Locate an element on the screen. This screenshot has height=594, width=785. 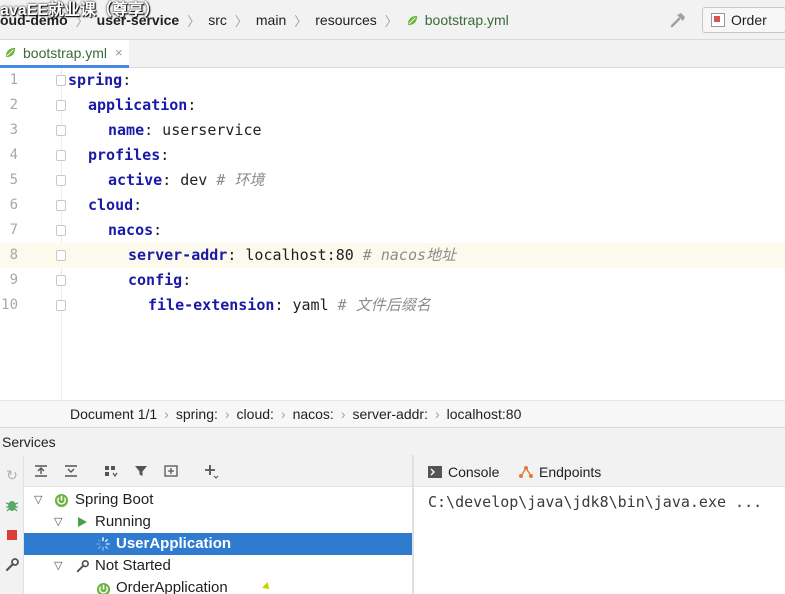
services-toolbar is located at coordinates (218, 471).